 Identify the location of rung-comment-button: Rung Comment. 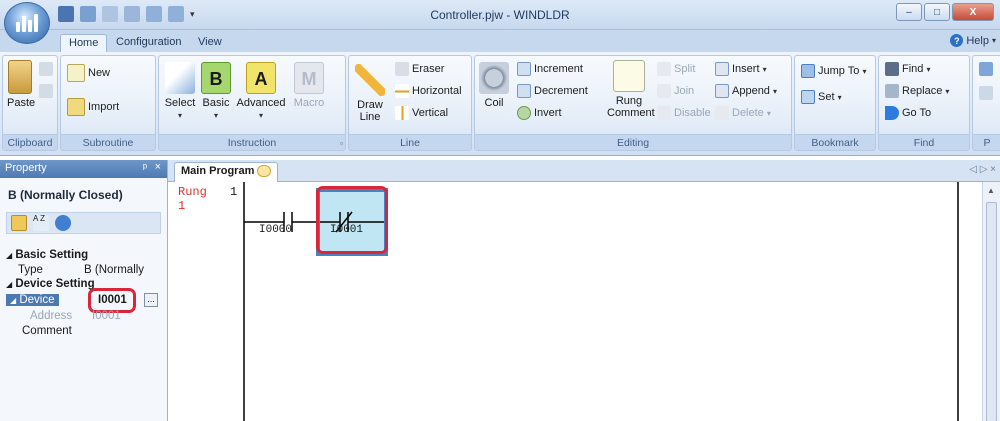
(630, 89).